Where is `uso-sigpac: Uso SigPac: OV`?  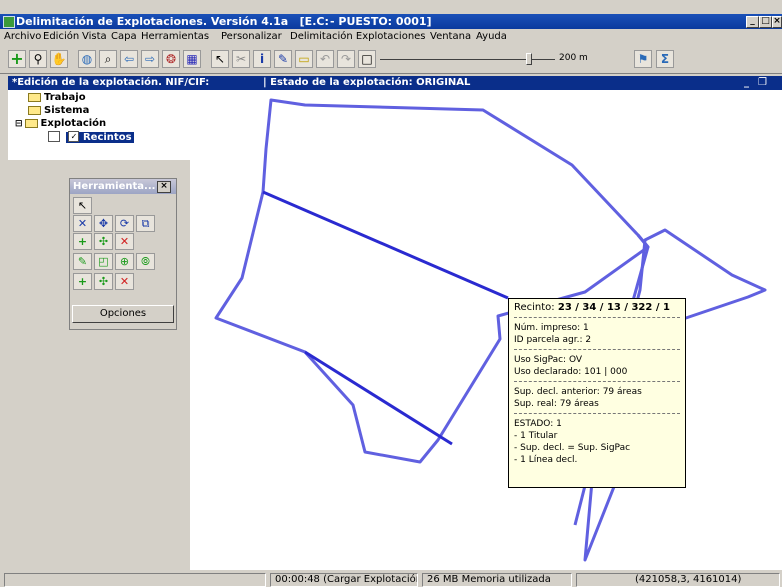
uso-sigpac: Uso SigPac: OV is located at coordinates (548, 360).